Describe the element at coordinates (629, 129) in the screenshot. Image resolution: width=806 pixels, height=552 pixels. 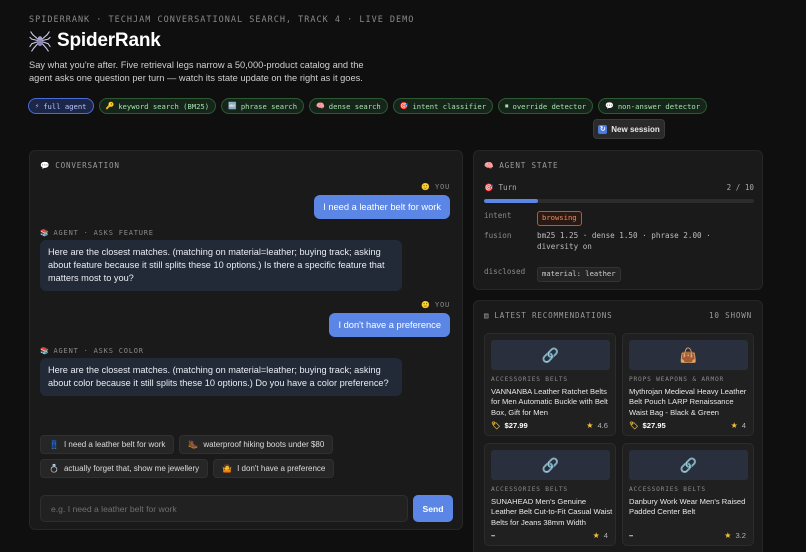
I see `new-session-button: ↻ New session` at that location.